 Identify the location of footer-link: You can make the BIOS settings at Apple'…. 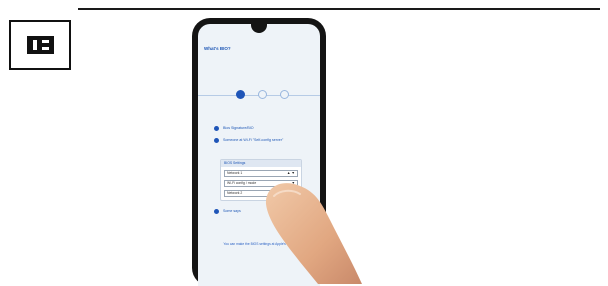
(259, 244).